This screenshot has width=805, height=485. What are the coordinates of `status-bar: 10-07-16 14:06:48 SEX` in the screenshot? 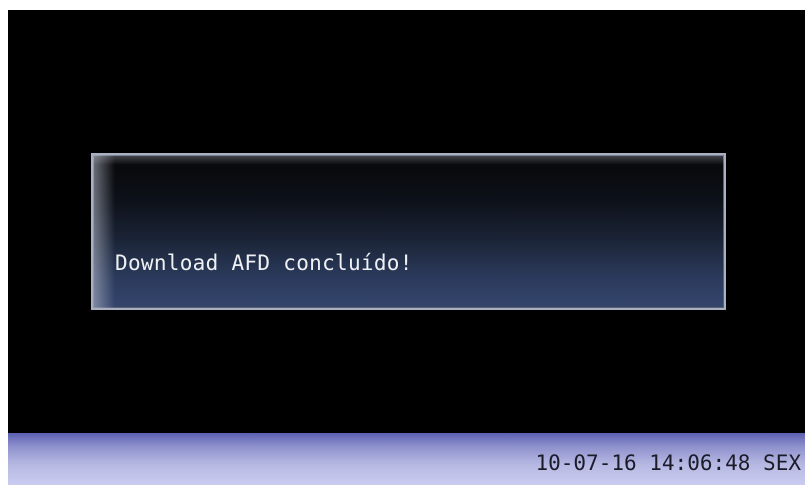 It's located at (406, 459).